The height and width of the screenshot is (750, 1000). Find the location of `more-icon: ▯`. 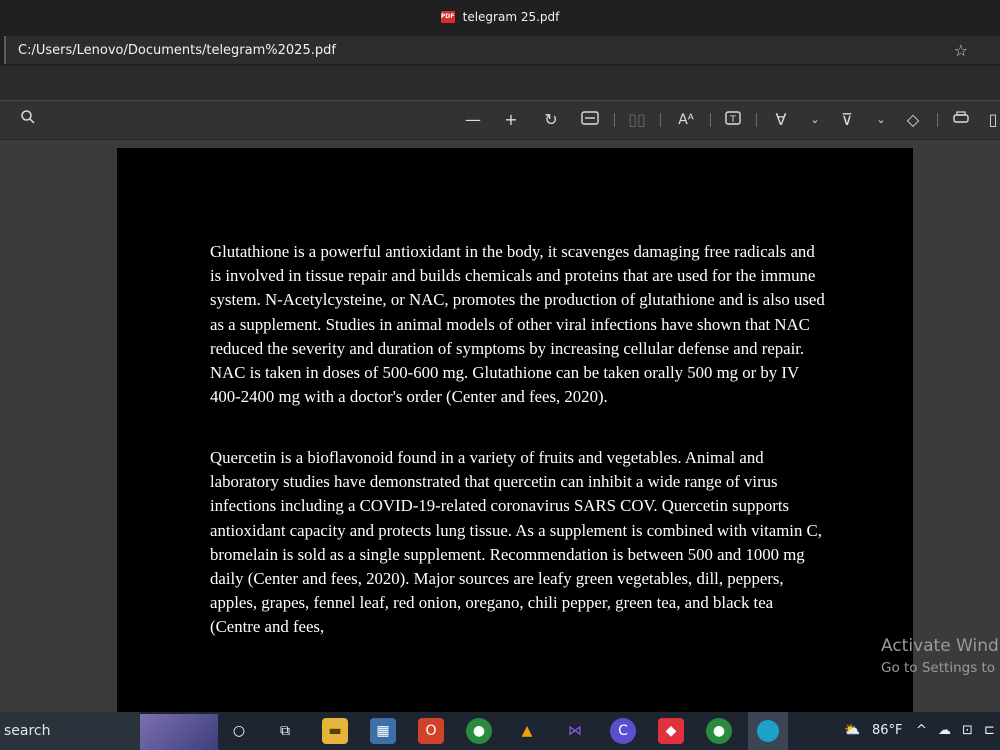

more-icon: ▯ is located at coordinates (993, 120).